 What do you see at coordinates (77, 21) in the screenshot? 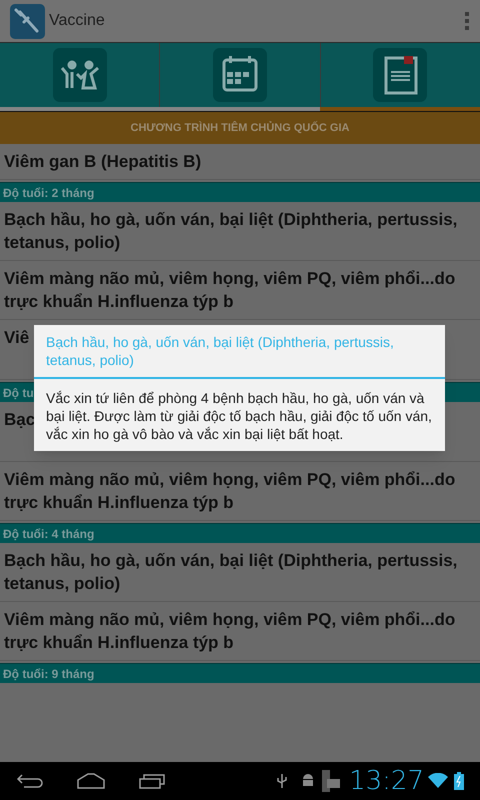
I see `app-title: Vaccine` at bounding box center [77, 21].